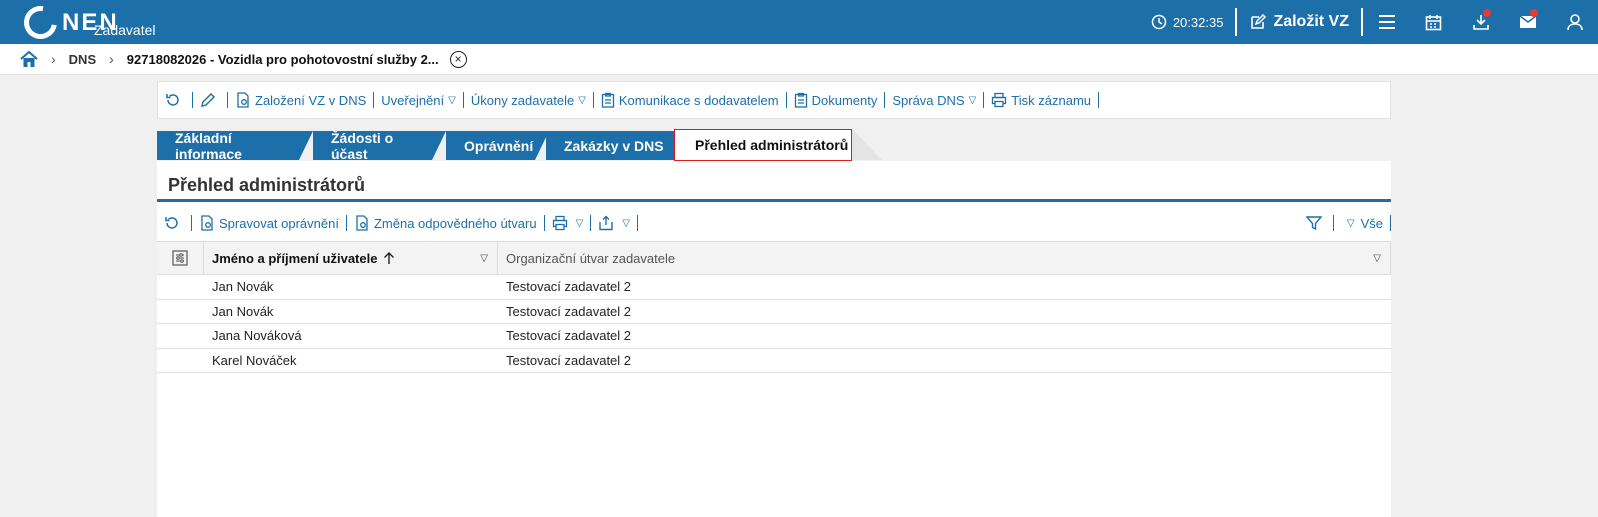  What do you see at coordinates (1311, 21) in the screenshot?
I see `create-vz-label: Založit VZ` at bounding box center [1311, 21].